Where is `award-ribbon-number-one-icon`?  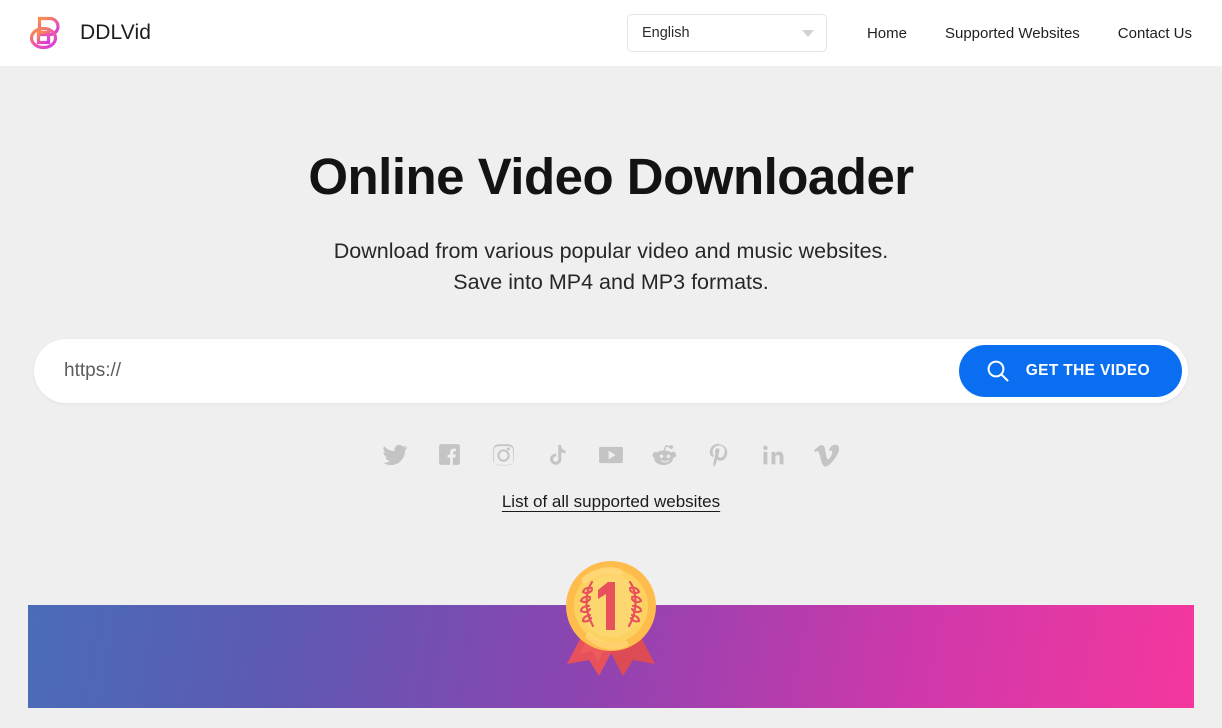
award-ribbon-number-one-icon is located at coordinates (611, 617).